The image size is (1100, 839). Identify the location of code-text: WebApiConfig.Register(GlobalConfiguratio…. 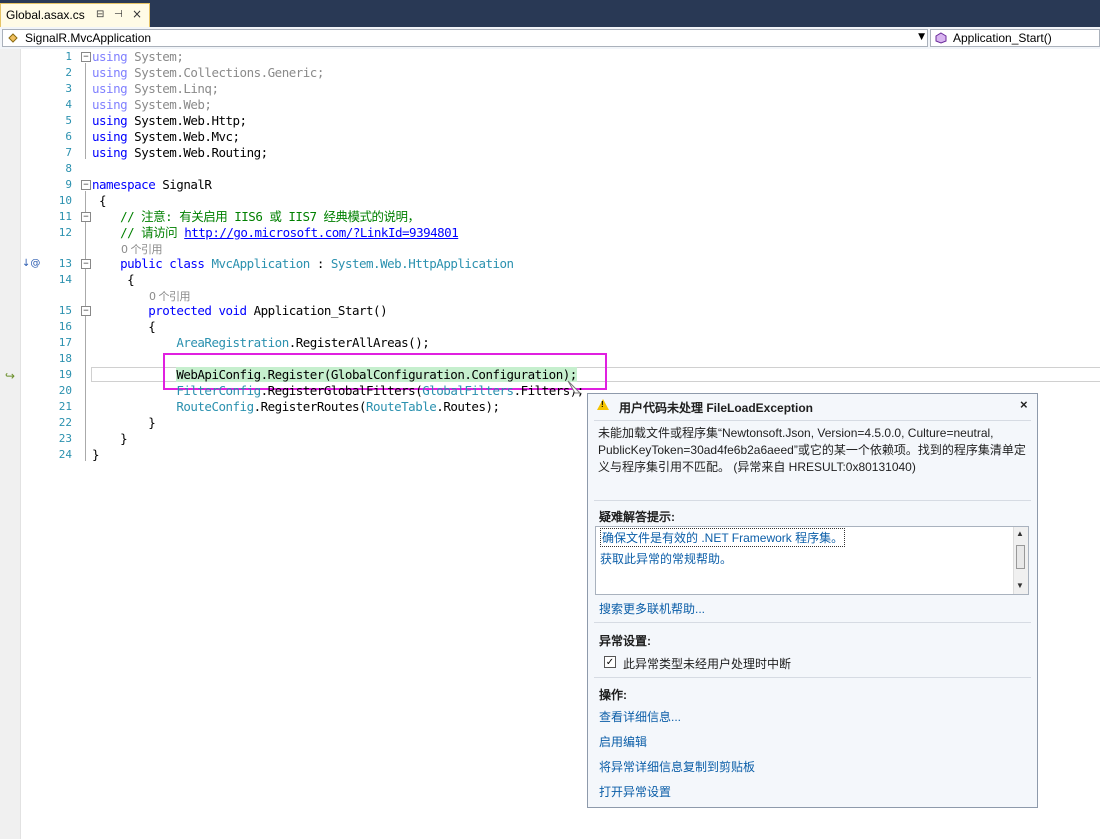
(334, 375).